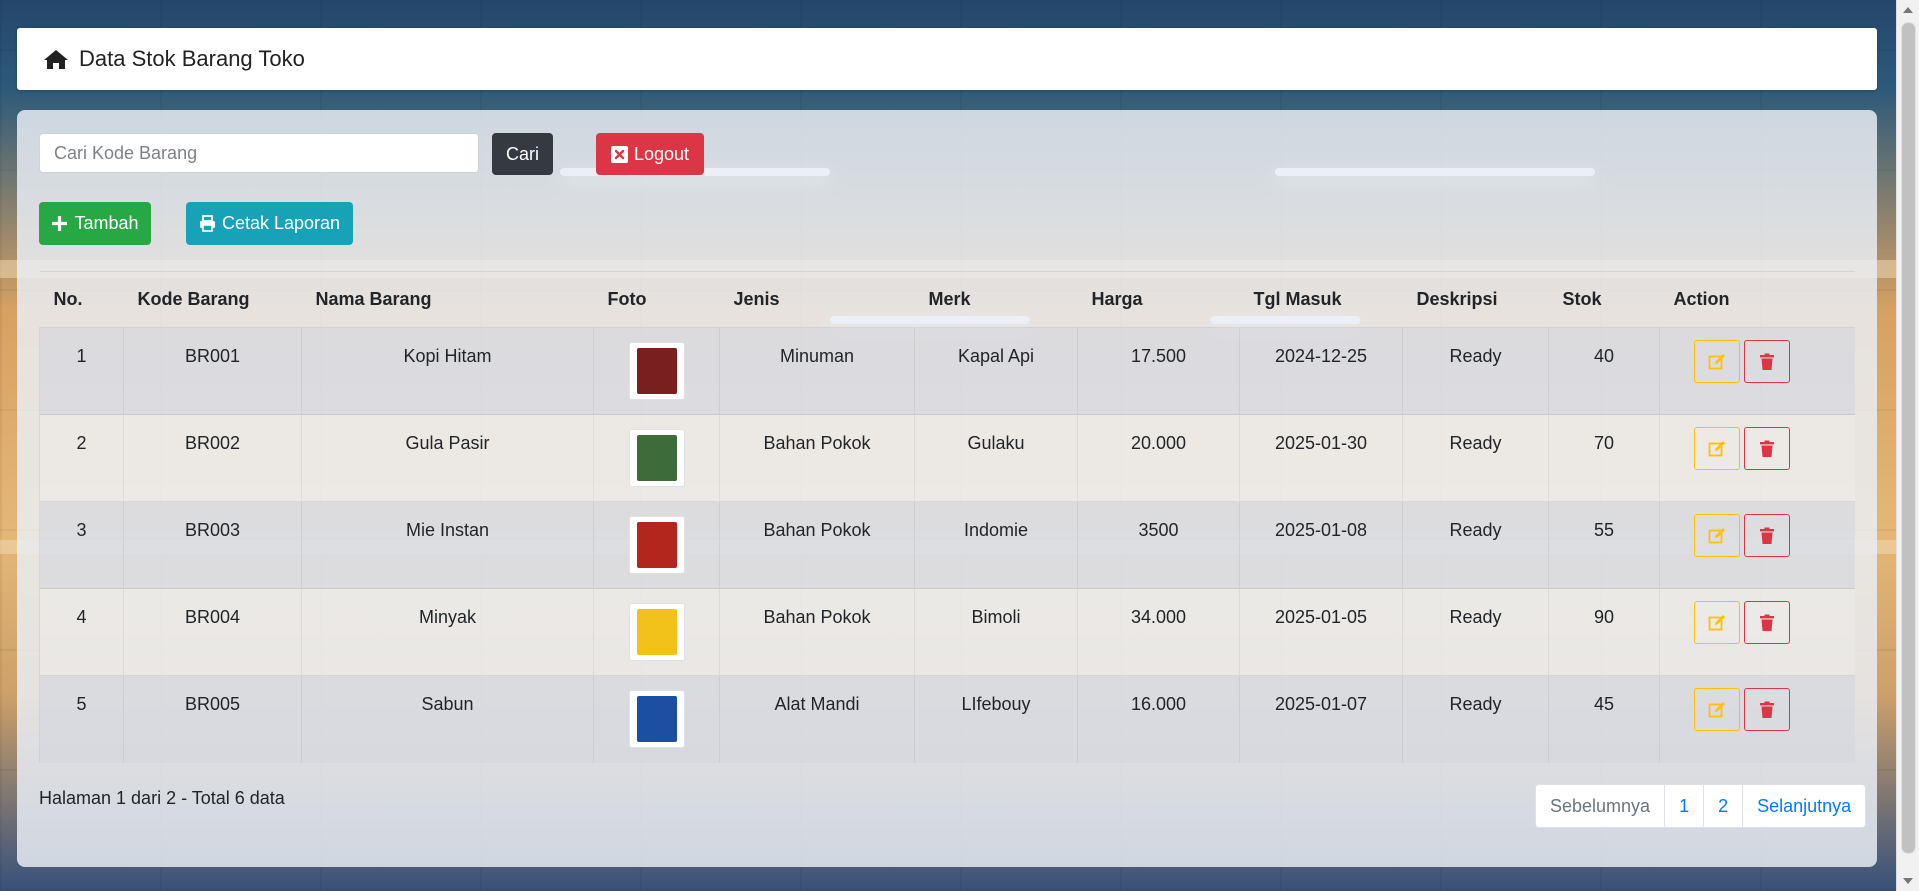 The height and width of the screenshot is (891, 1919). What do you see at coordinates (447, 719) in the screenshot?
I see `cell-nama: Sabun` at bounding box center [447, 719].